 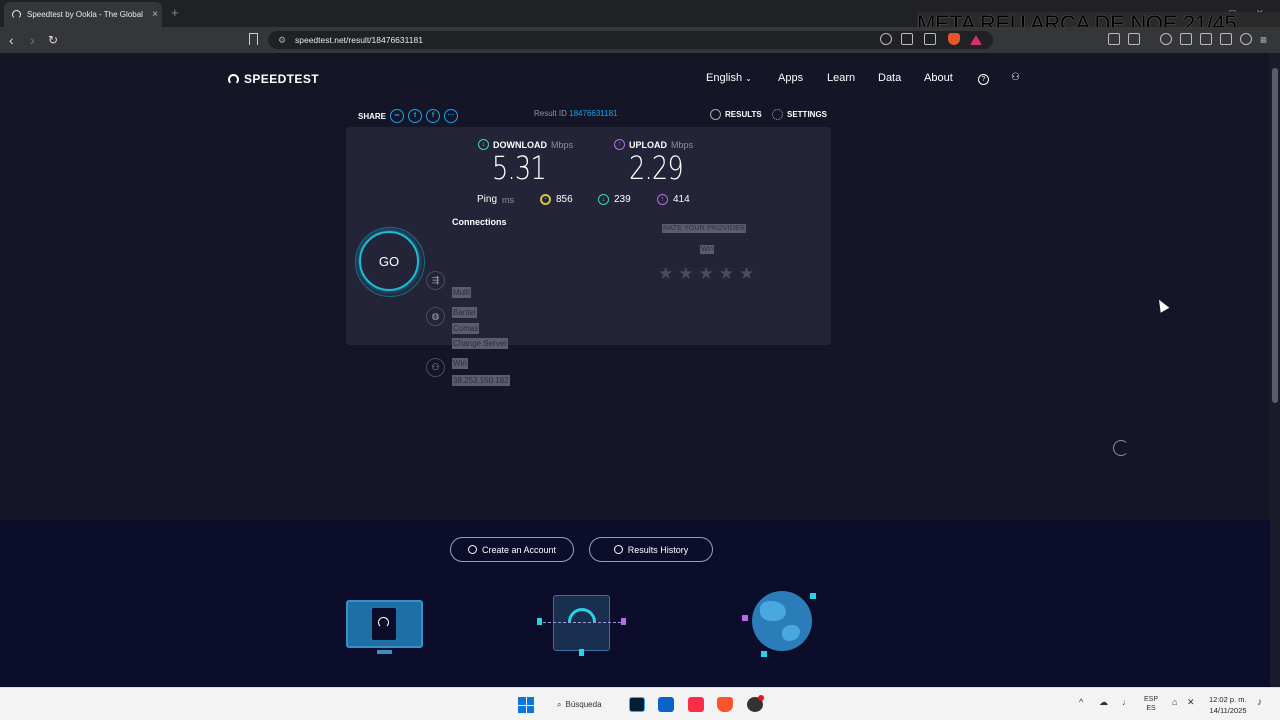 I want to click on add-user-icon, so click(x=472, y=549).